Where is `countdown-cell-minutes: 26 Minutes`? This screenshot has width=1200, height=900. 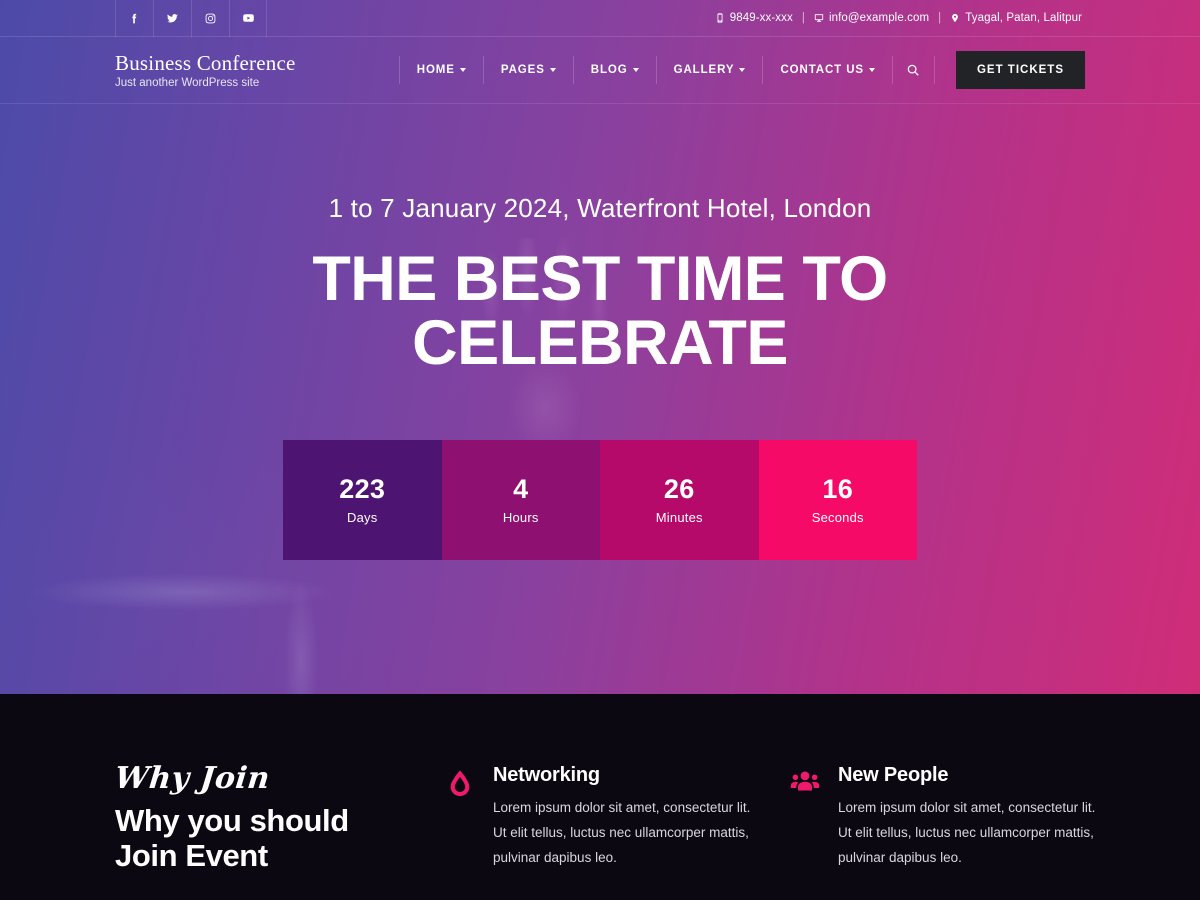 countdown-cell-minutes: 26 Minutes is located at coordinates (679, 500).